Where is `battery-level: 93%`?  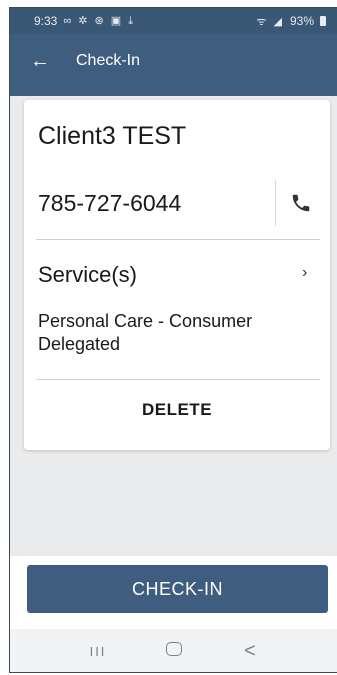
battery-level: 93% is located at coordinates (301, 21).